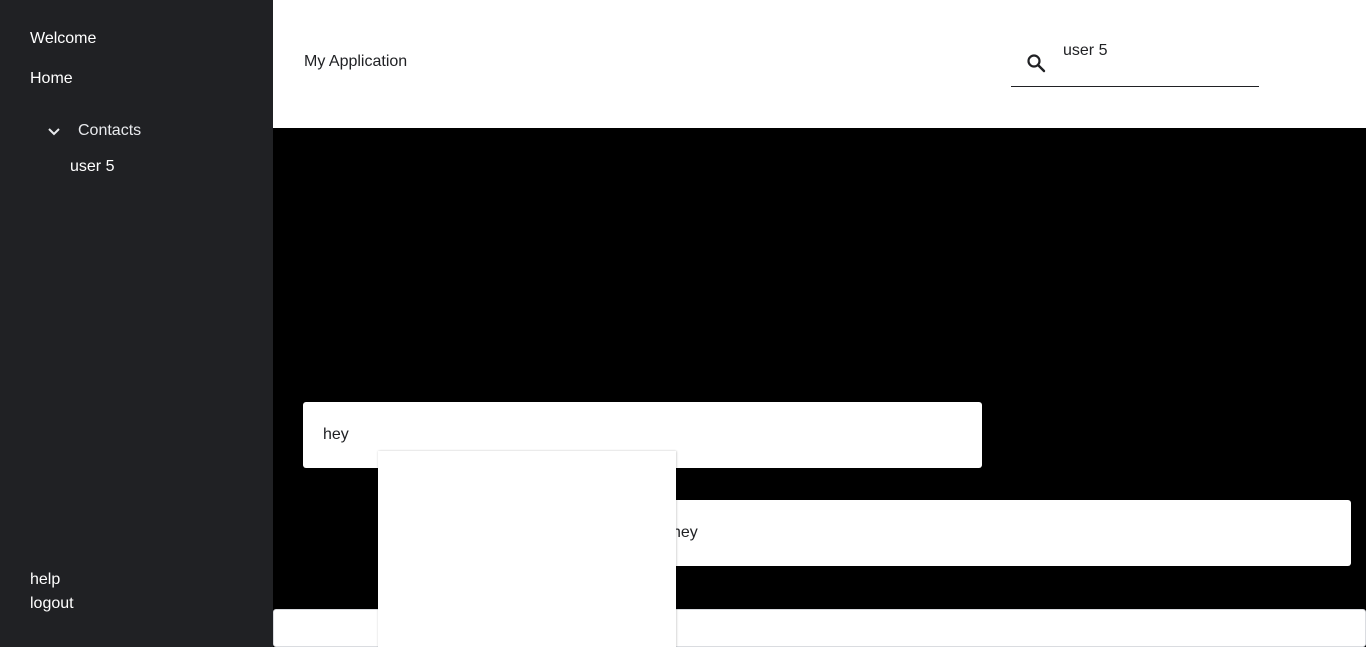 Image resolution: width=1366 pixels, height=647 pixels. I want to click on contacts-label: Contacts, so click(110, 130).